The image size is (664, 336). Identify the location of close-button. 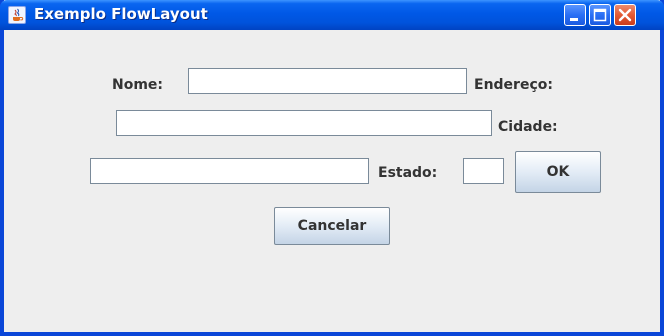
(625, 15).